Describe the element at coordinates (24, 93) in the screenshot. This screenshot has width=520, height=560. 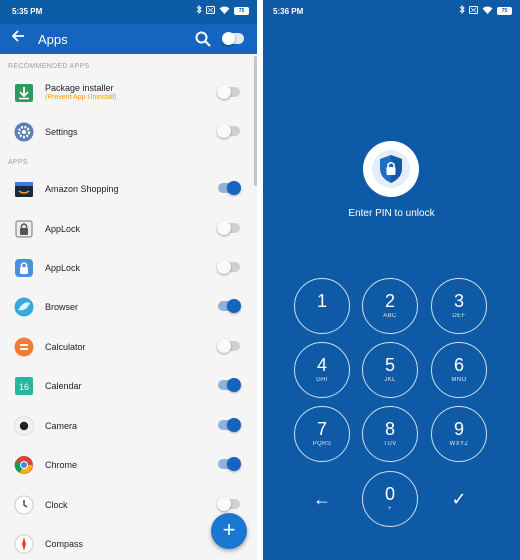
I see `package-installer-icon` at that location.